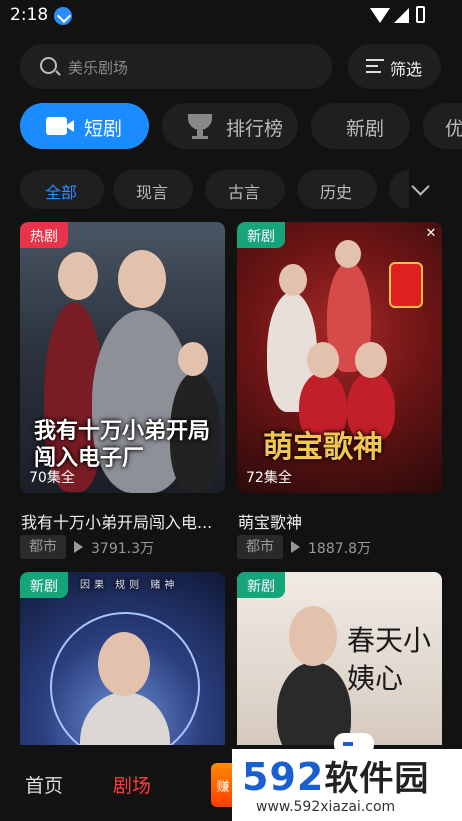 The image size is (462, 821). What do you see at coordinates (122, 549) in the screenshot?
I see `view-count: 3791.3万` at bounding box center [122, 549].